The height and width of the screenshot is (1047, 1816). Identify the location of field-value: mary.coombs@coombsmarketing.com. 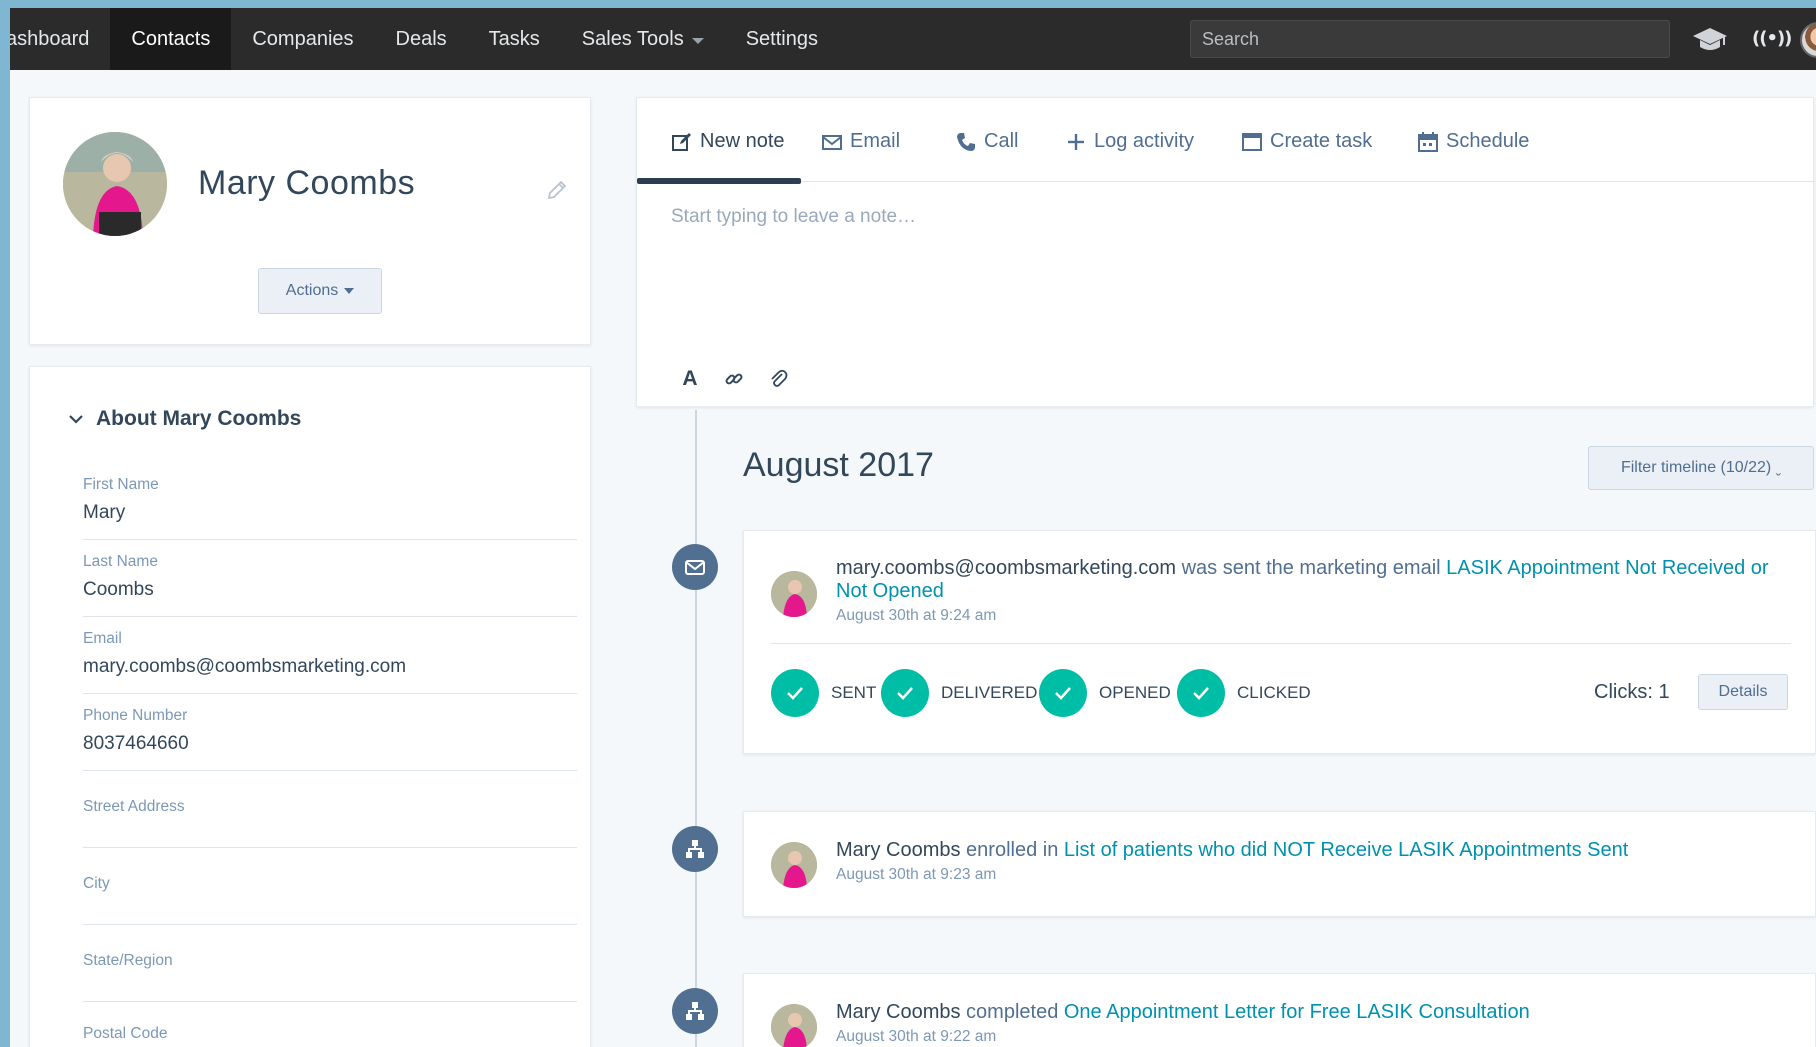
(245, 666).